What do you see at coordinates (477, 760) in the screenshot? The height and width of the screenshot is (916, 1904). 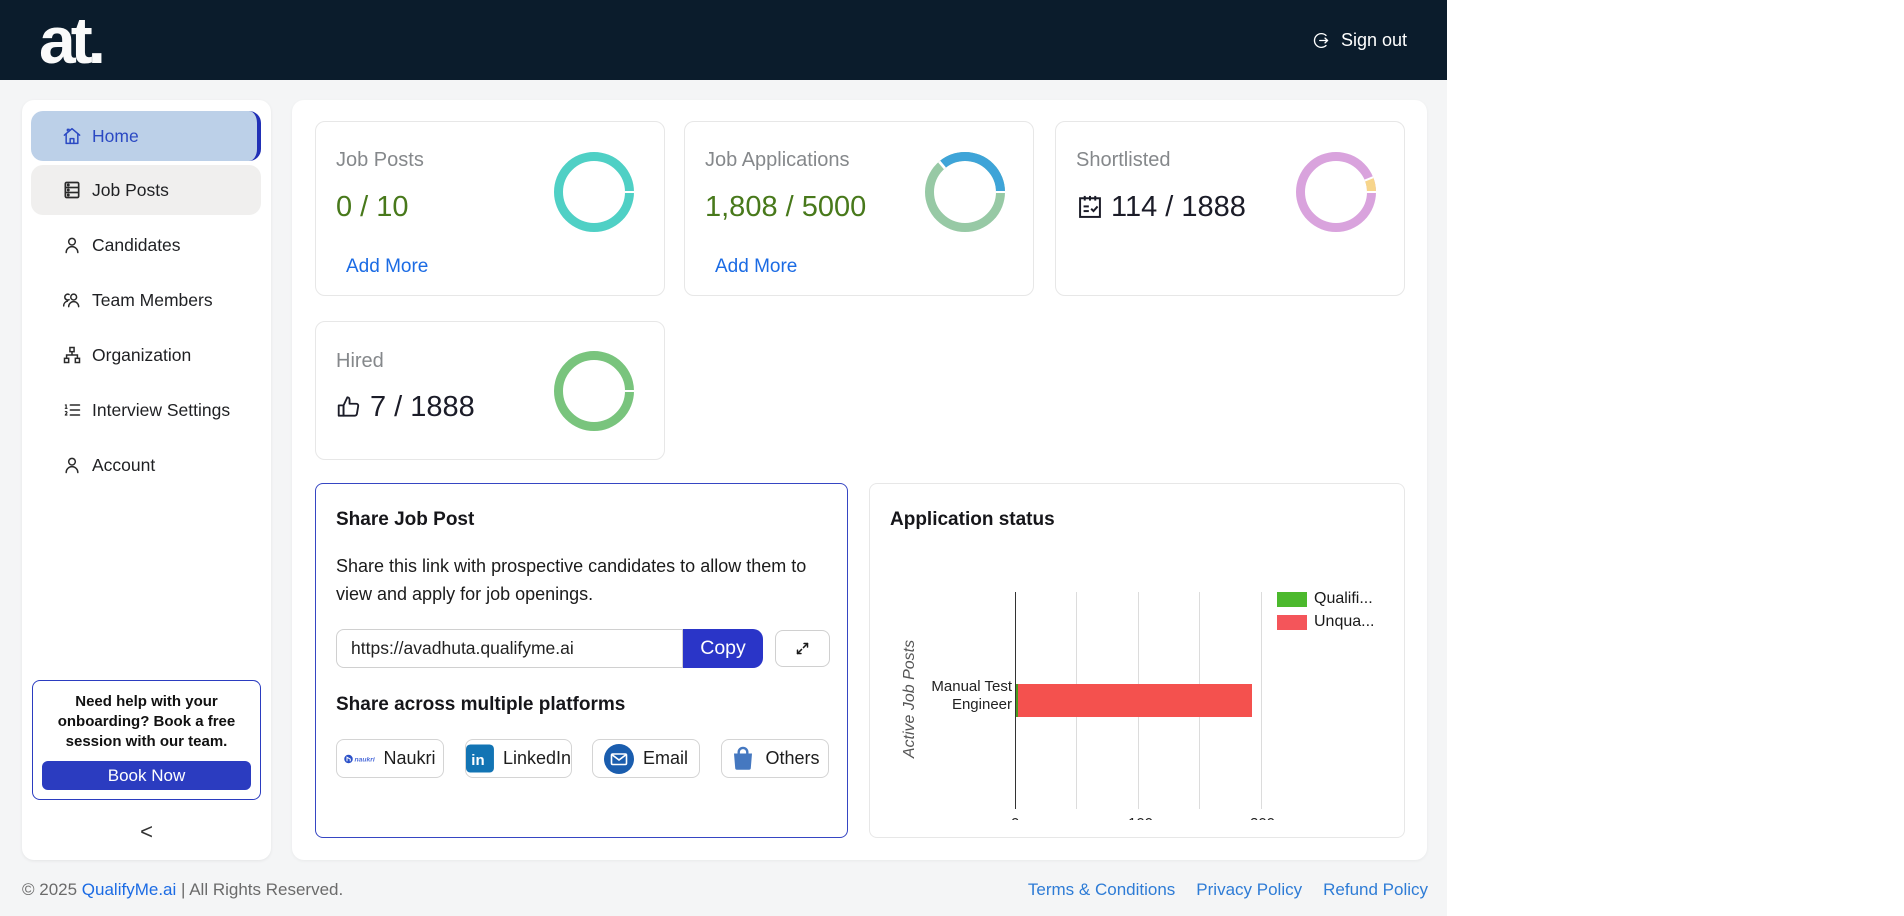 I see `svg-text: in` at bounding box center [477, 760].